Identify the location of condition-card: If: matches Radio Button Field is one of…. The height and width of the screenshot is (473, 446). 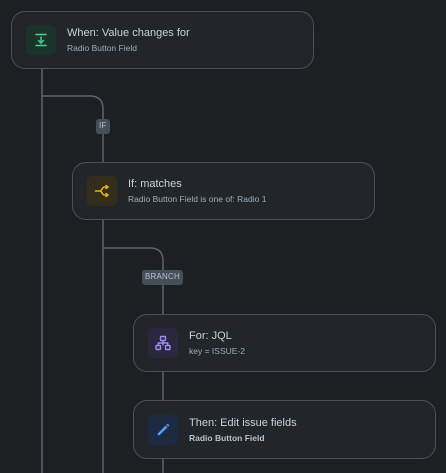
(223, 191).